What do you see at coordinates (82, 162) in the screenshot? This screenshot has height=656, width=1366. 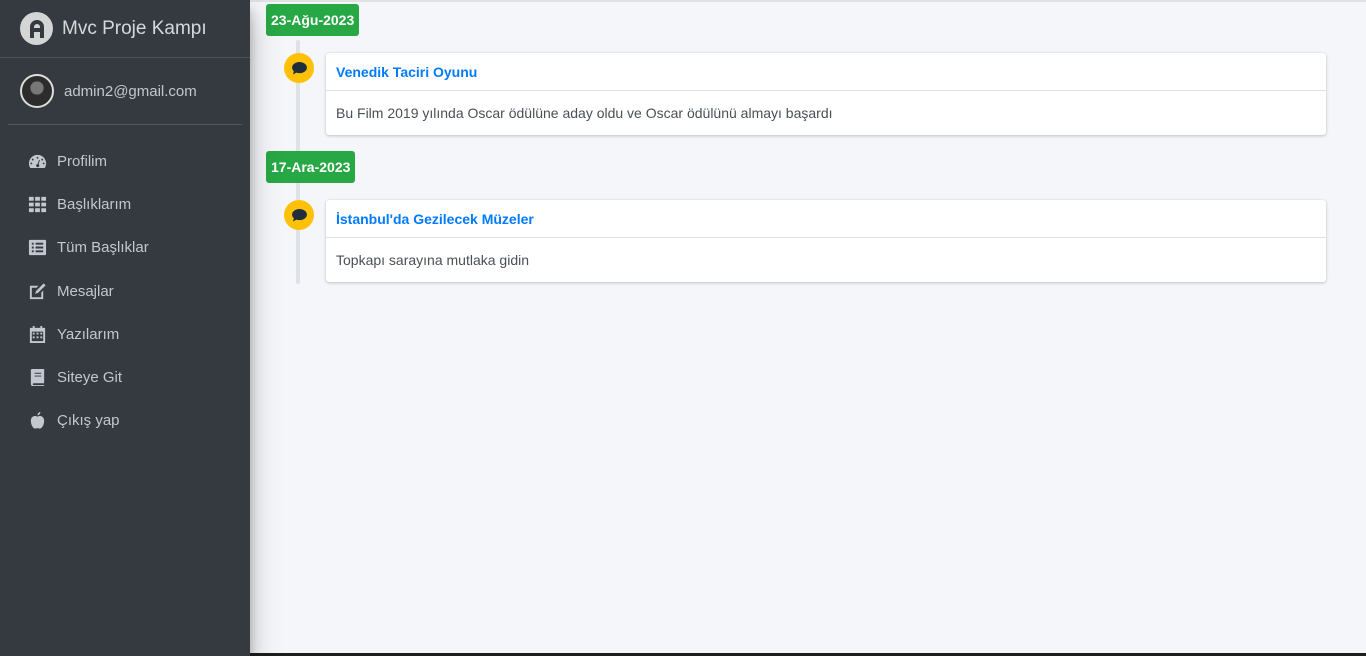 I see `sidebar-item-label: Profilim` at bounding box center [82, 162].